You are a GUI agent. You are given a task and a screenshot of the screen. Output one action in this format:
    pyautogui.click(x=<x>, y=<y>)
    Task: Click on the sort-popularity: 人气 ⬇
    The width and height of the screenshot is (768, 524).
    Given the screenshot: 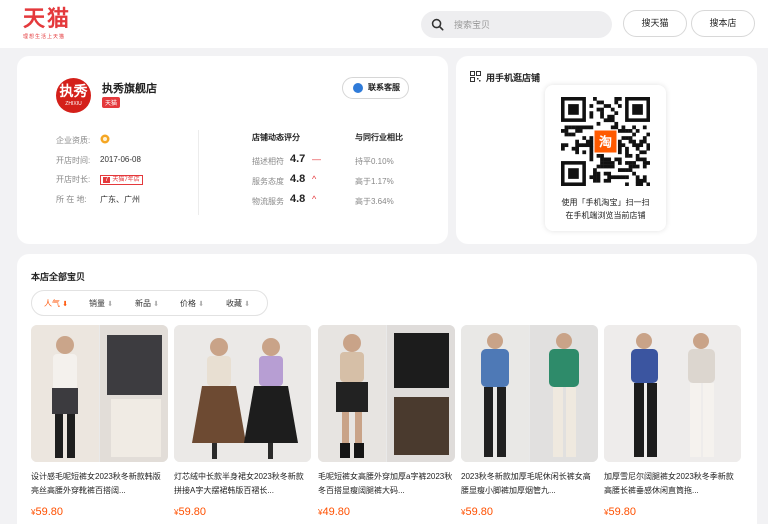 What is the action you would take?
    pyautogui.click(x=56, y=303)
    